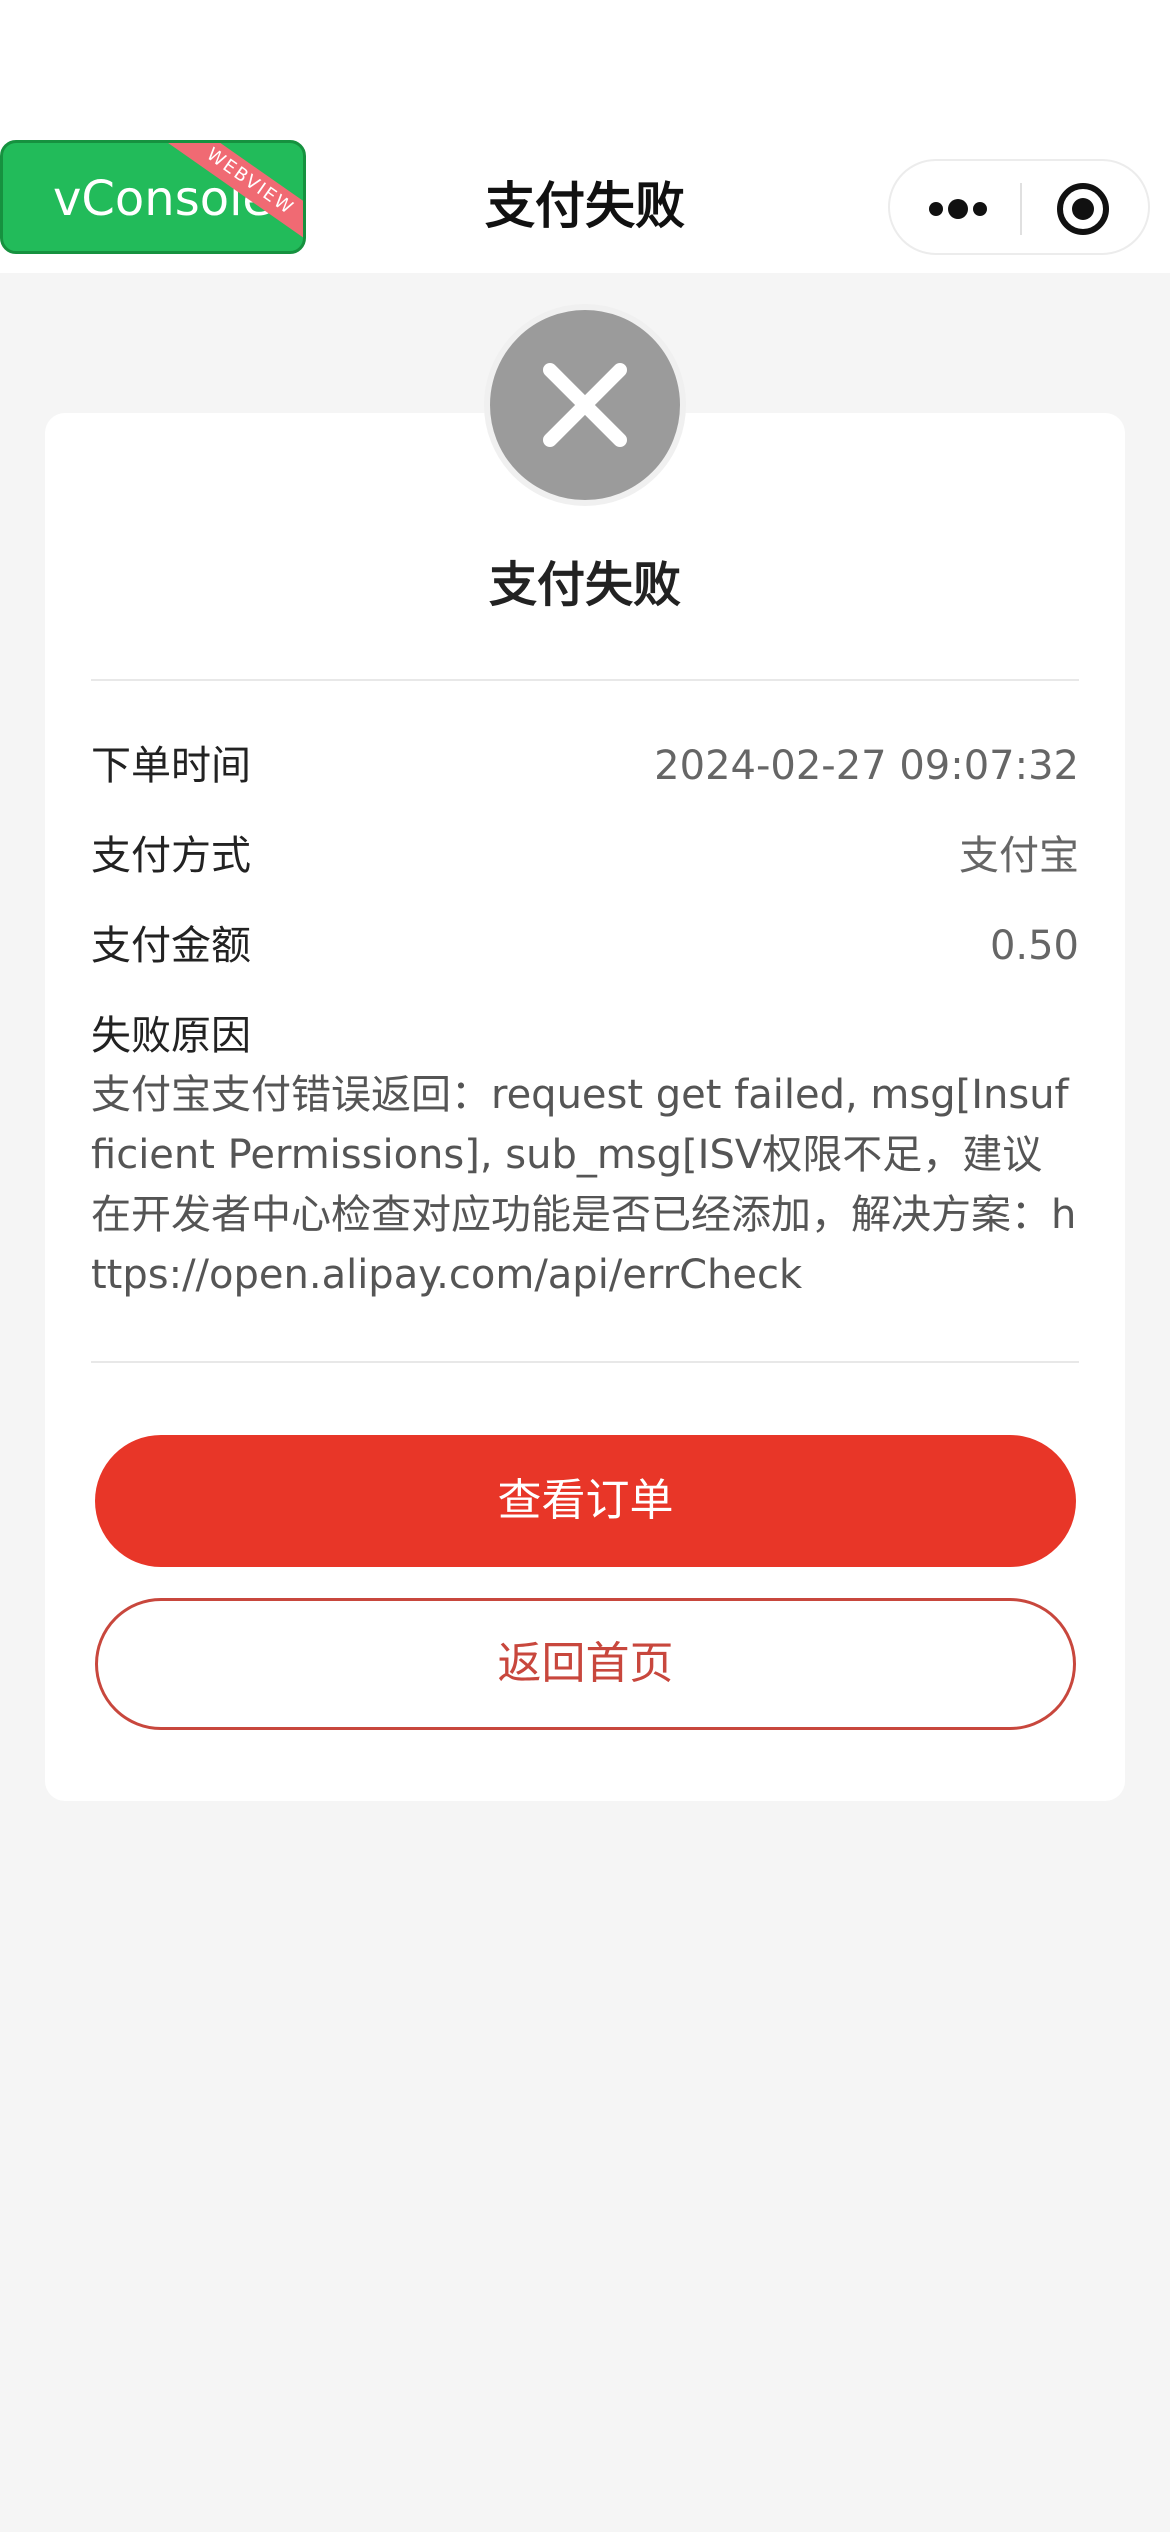 This screenshot has width=1170, height=2532. What do you see at coordinates (585, 1501) in the screenshot?
I see `view-order-button: 查看订单` at bounding box center [585, 1501].